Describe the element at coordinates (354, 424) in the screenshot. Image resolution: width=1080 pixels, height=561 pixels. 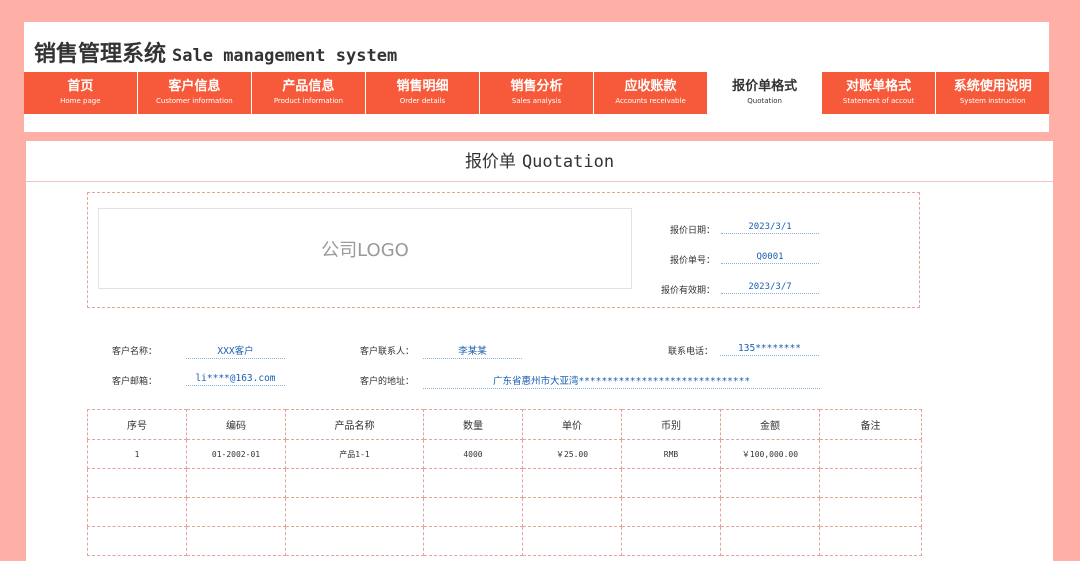
I see `column-header-product-name: 产品名称` at that location.